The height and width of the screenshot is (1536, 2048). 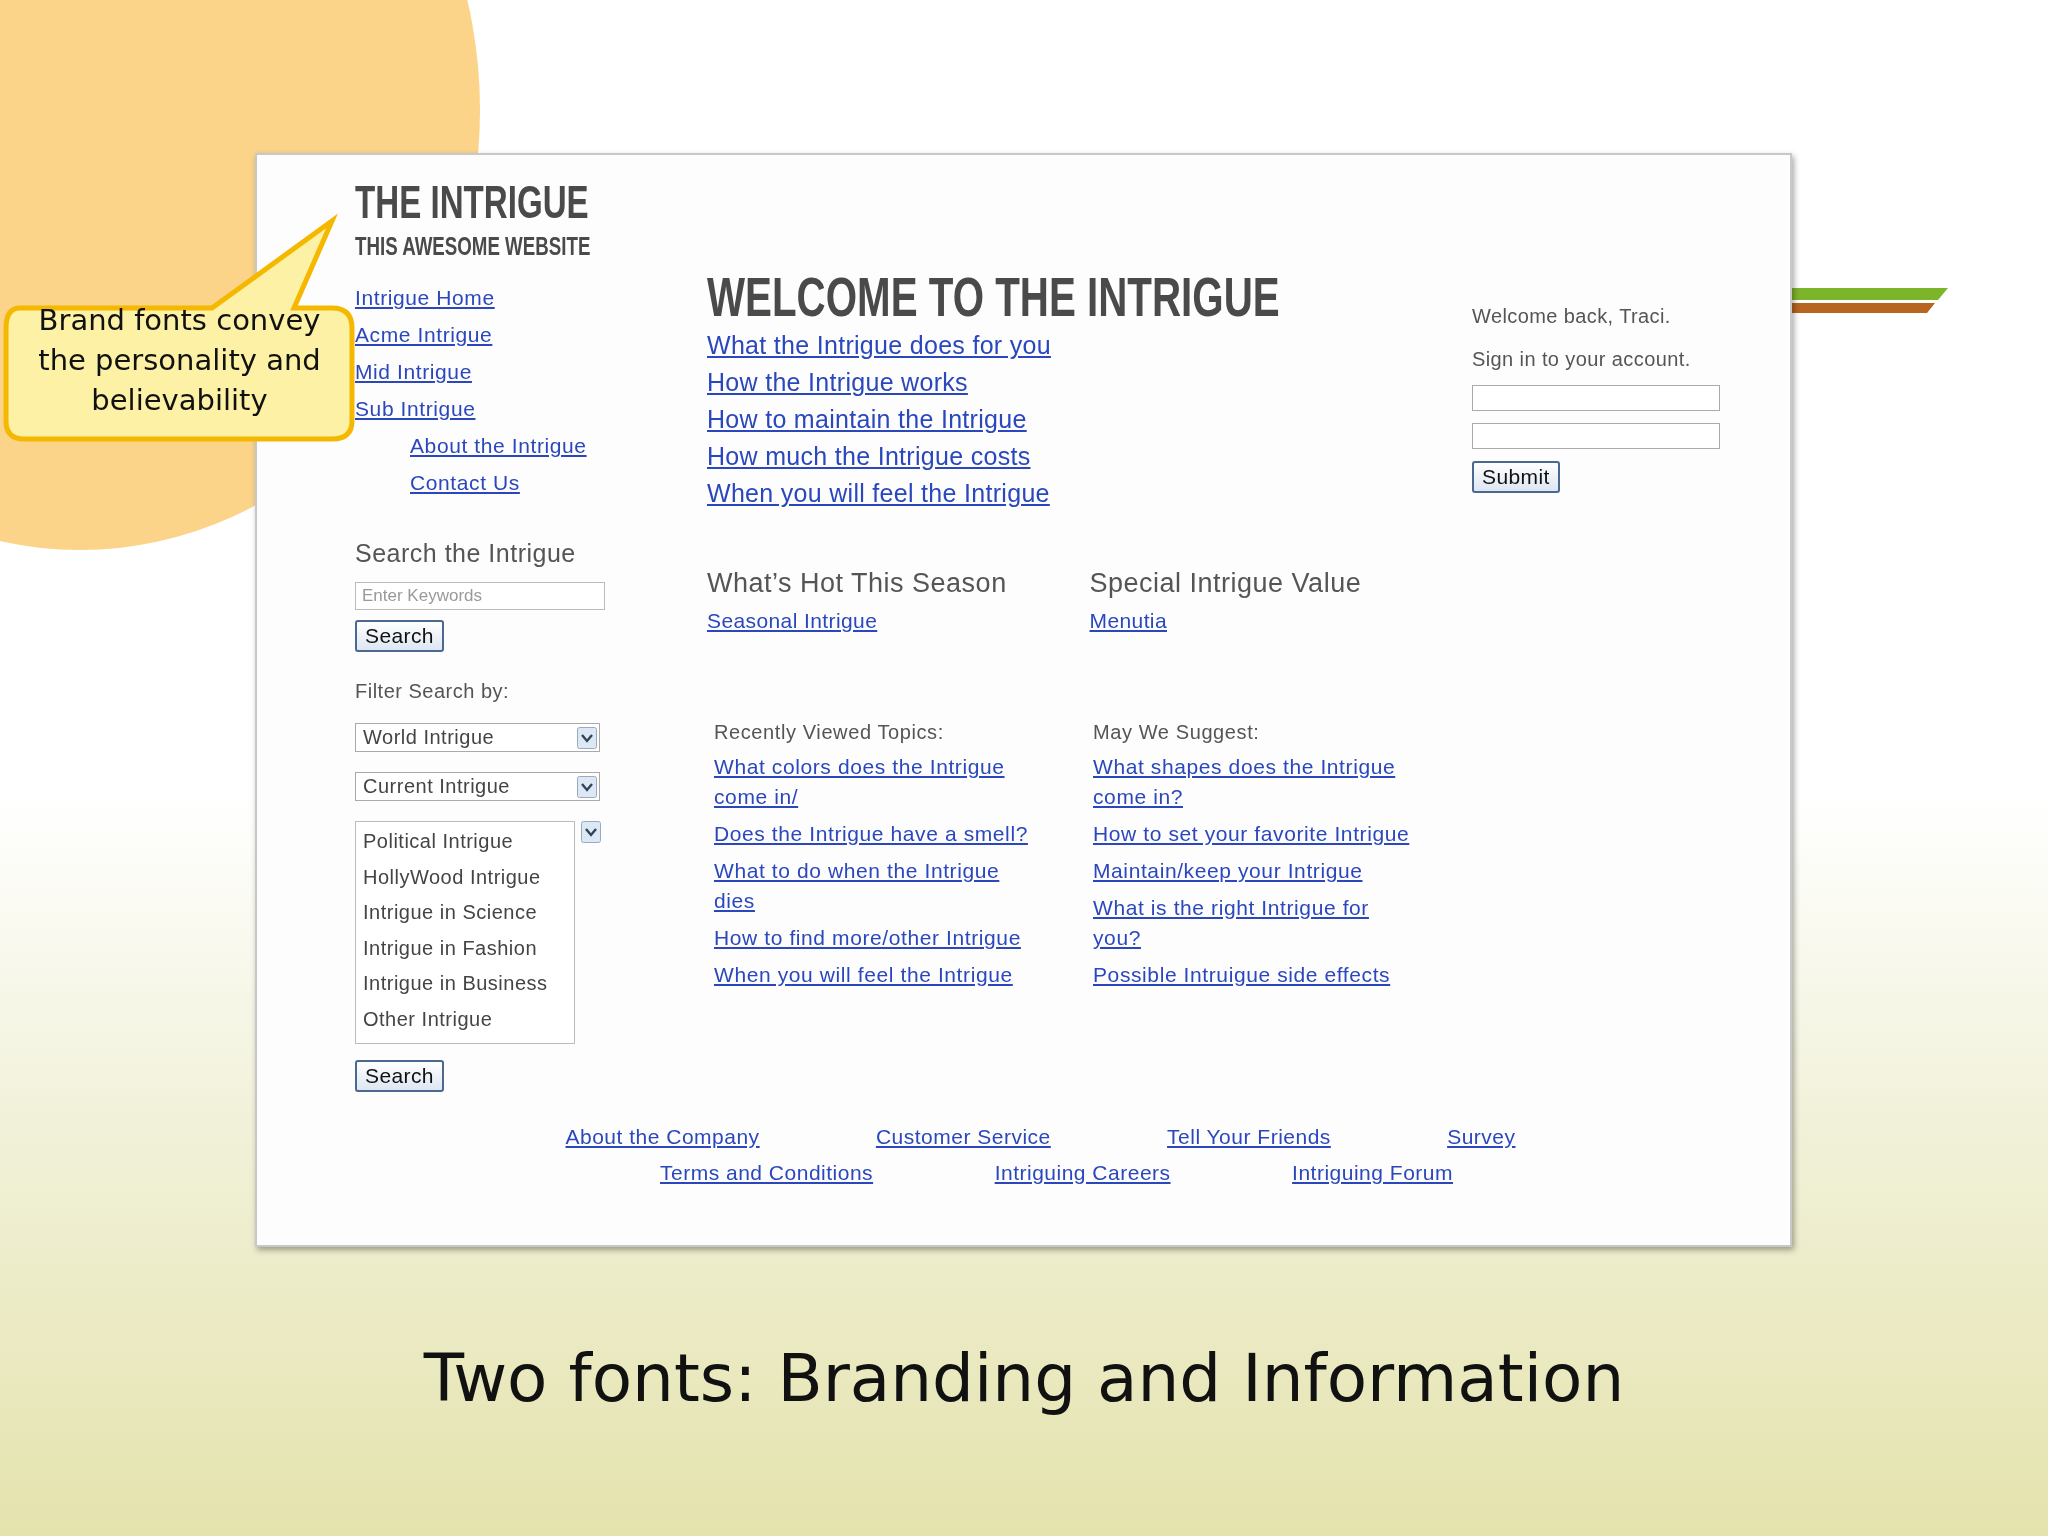 I want to click on link: What to do when the Intrigue dies, so click(x=879, y=886).